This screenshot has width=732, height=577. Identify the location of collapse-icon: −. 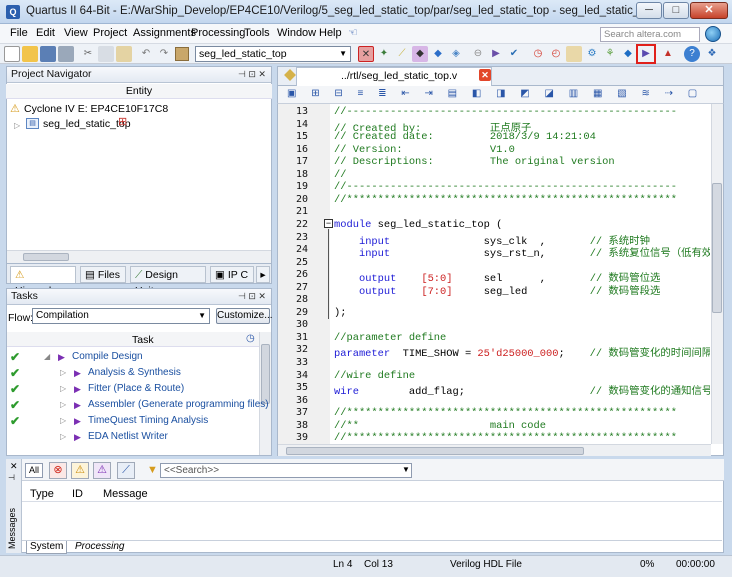
(328, 223).